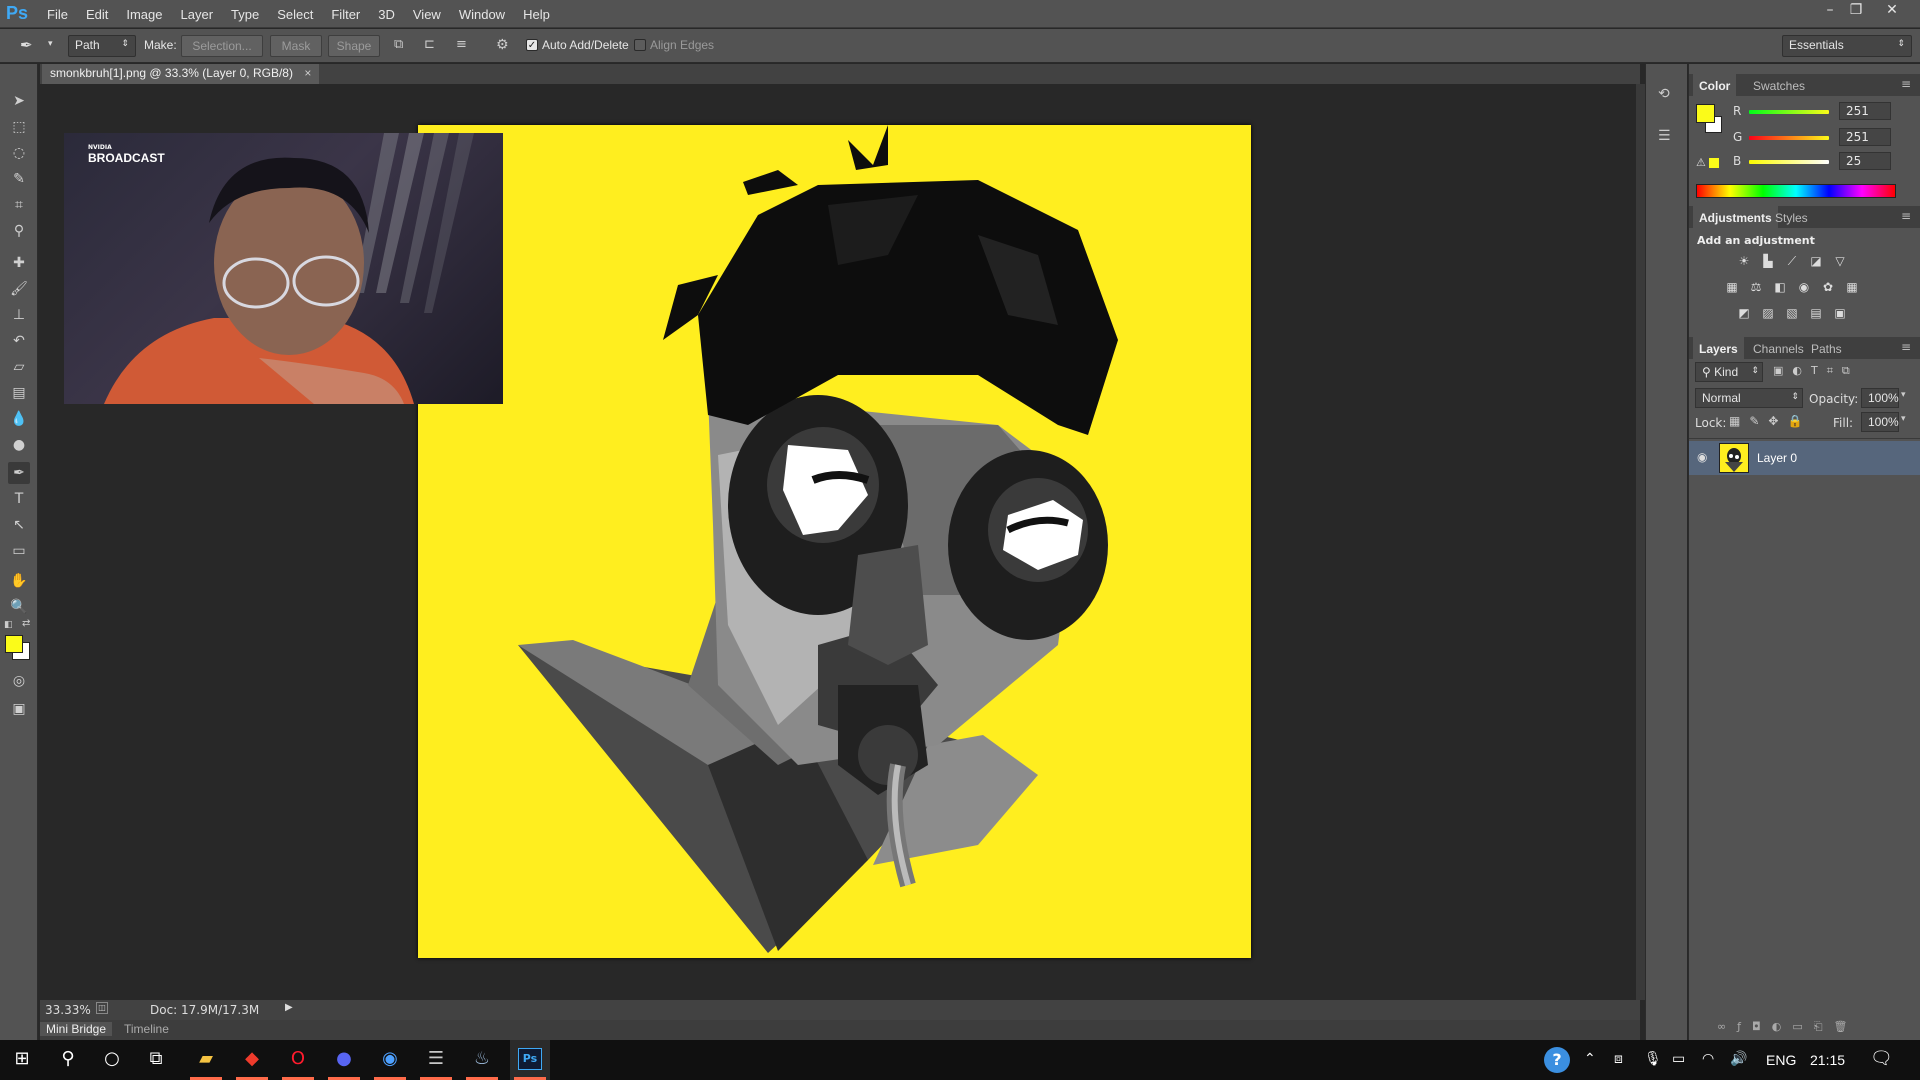 The height and width of the screenshot is (1080, 1920). I want to click on eye-icon: ◉, so click(1702, 457).